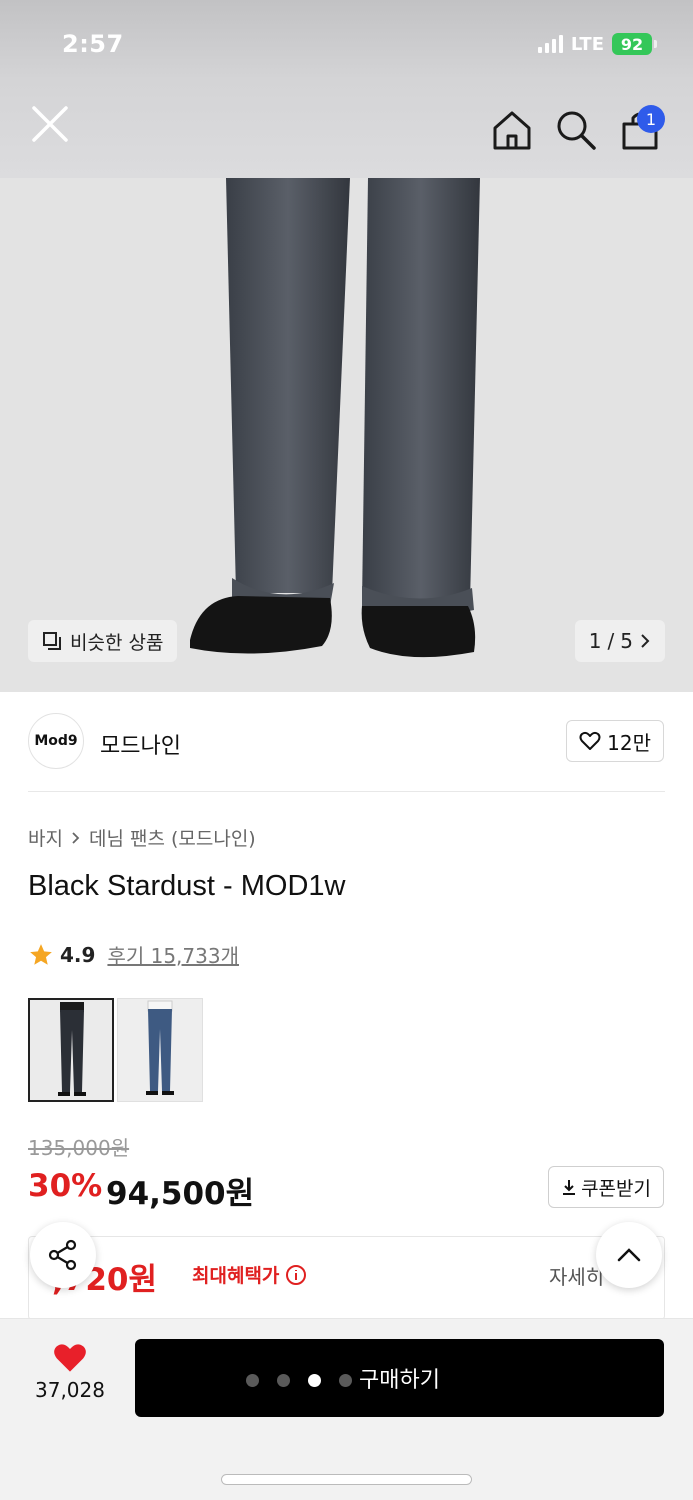 The width and height of the screenshot is (693, 1500). I want to click on rating-row: 4.9 후기 15,733개, so click(133, 954).